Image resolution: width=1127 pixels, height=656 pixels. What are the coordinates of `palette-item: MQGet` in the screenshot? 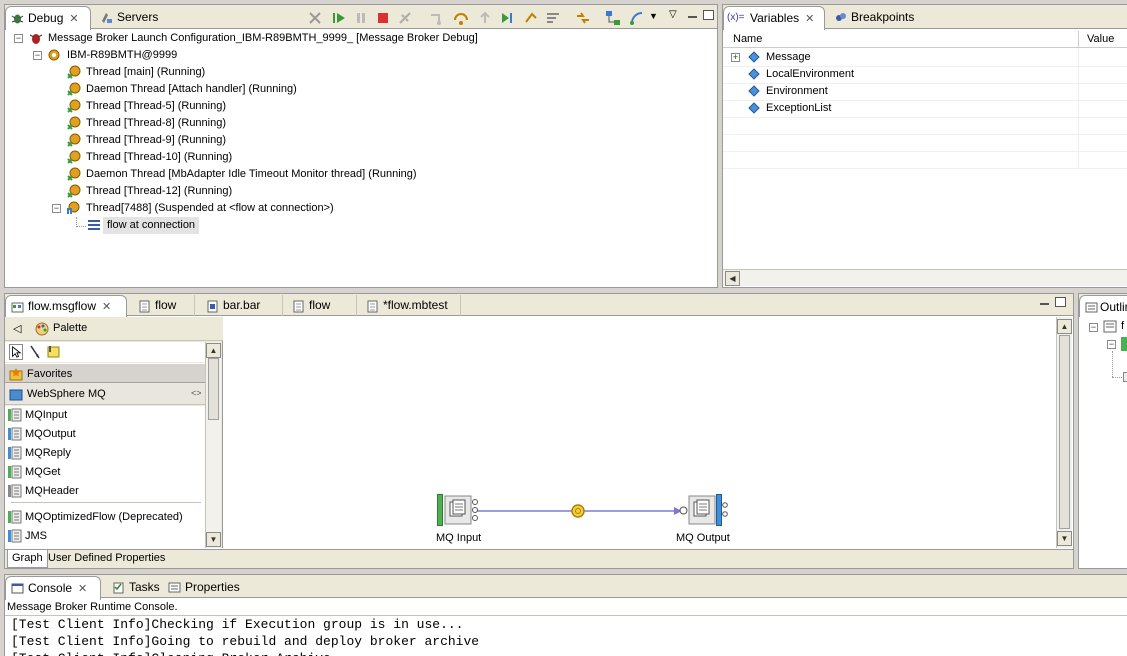 It's located at (105, 472).